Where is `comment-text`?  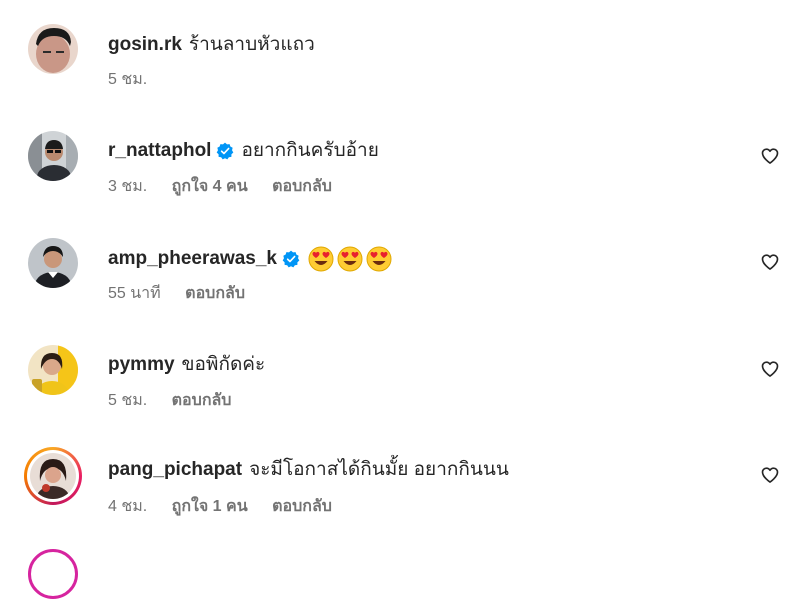 comment-text is located at coordinates (350, 259).